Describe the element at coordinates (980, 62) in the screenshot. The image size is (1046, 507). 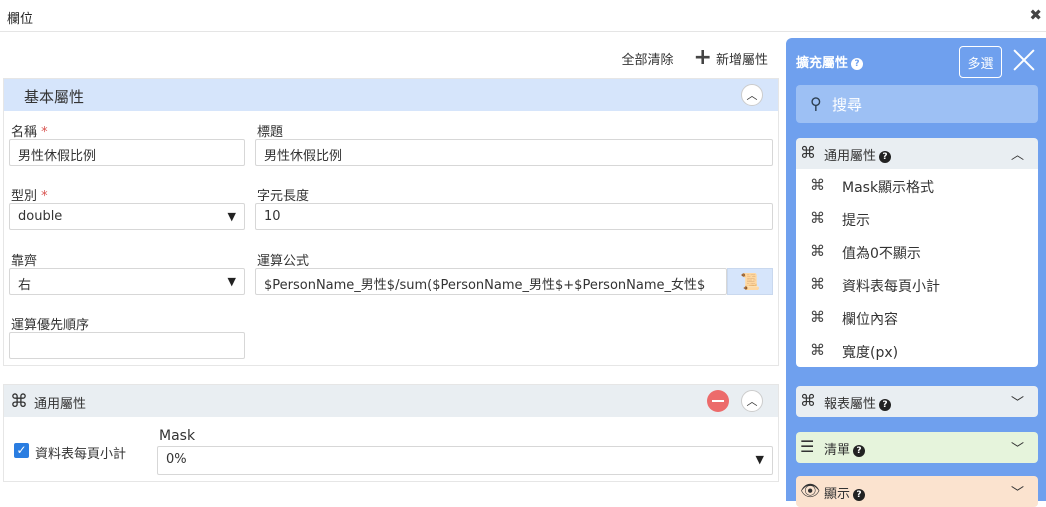
I see `multi-select-button: 多選` at that location.